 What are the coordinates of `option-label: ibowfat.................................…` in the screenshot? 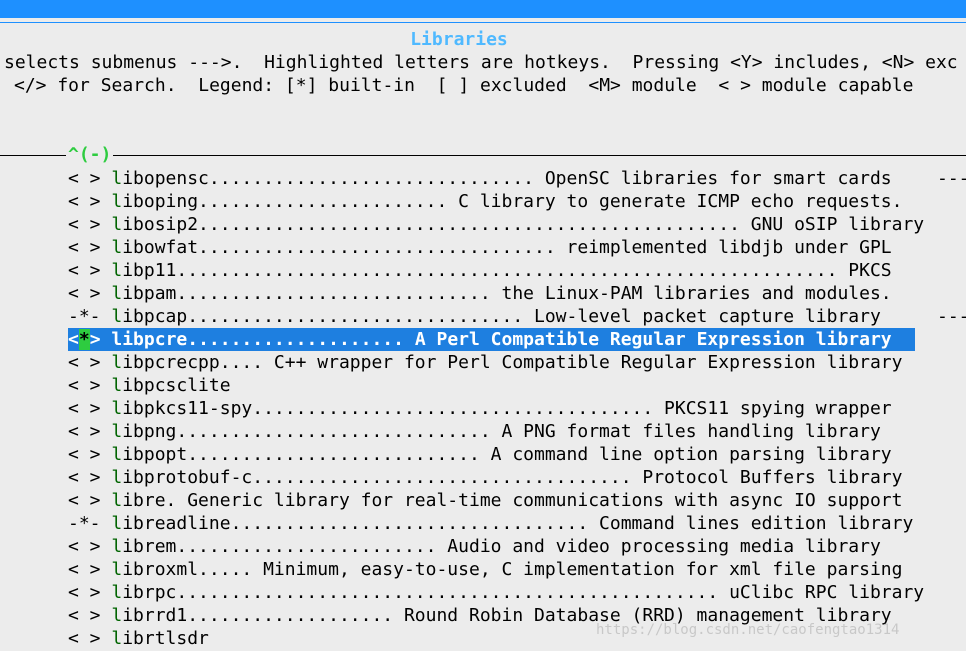 It's located at (507, 247).